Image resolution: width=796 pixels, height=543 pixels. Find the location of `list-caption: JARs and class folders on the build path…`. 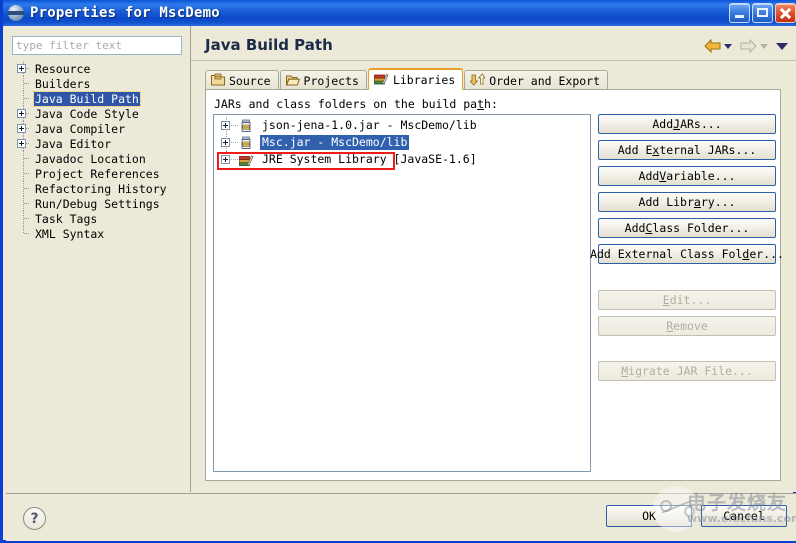

list-caption: JARs and class folders on the build path… is located at coordinates (356, 104).